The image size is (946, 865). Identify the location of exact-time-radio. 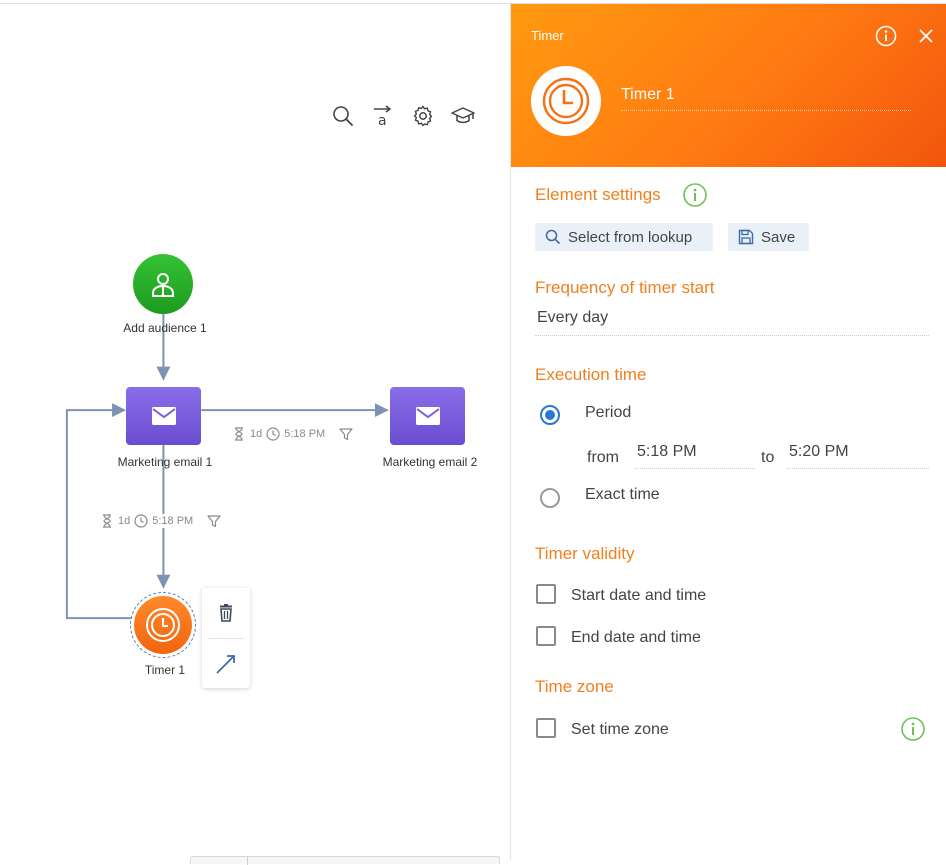
(550, 498).